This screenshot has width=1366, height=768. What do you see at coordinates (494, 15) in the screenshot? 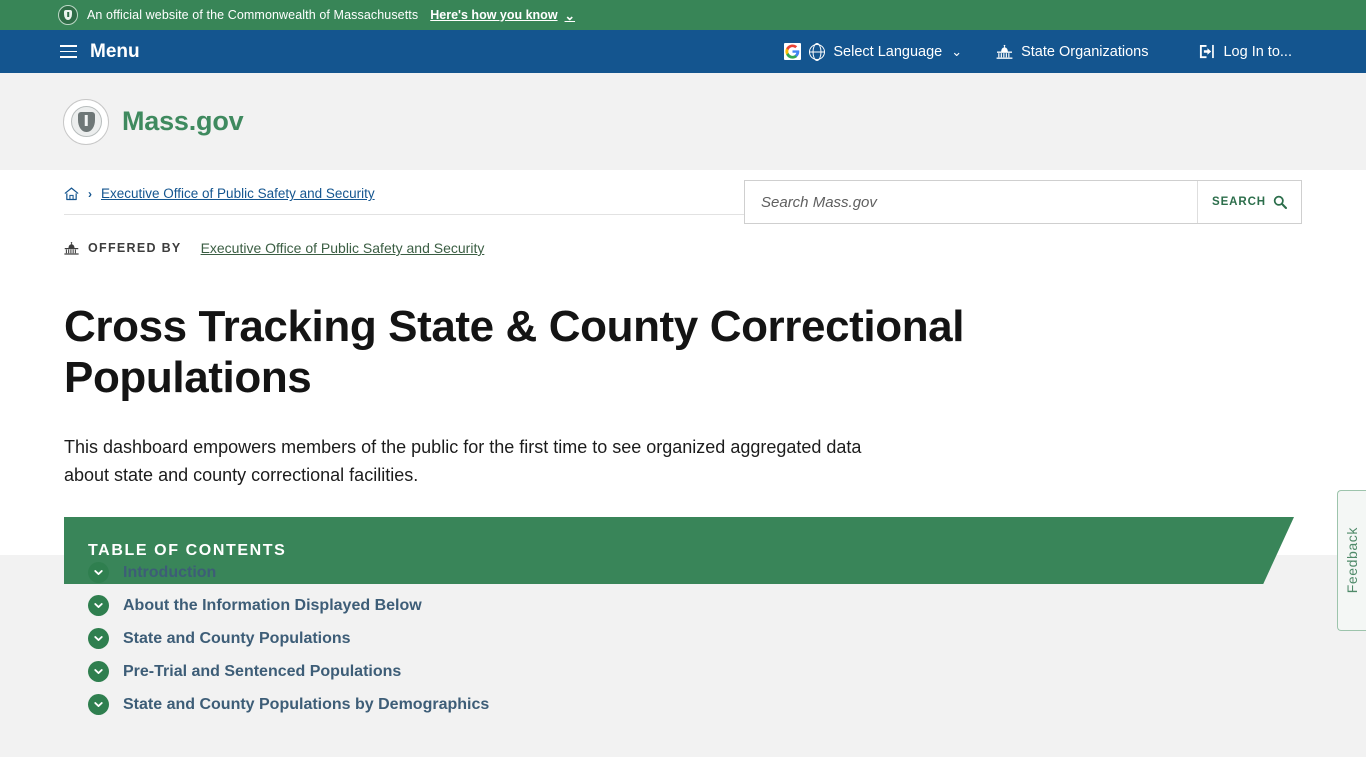
I see `heres-how-you-know-label: Here's how you know` at bounding box center [494, 15].